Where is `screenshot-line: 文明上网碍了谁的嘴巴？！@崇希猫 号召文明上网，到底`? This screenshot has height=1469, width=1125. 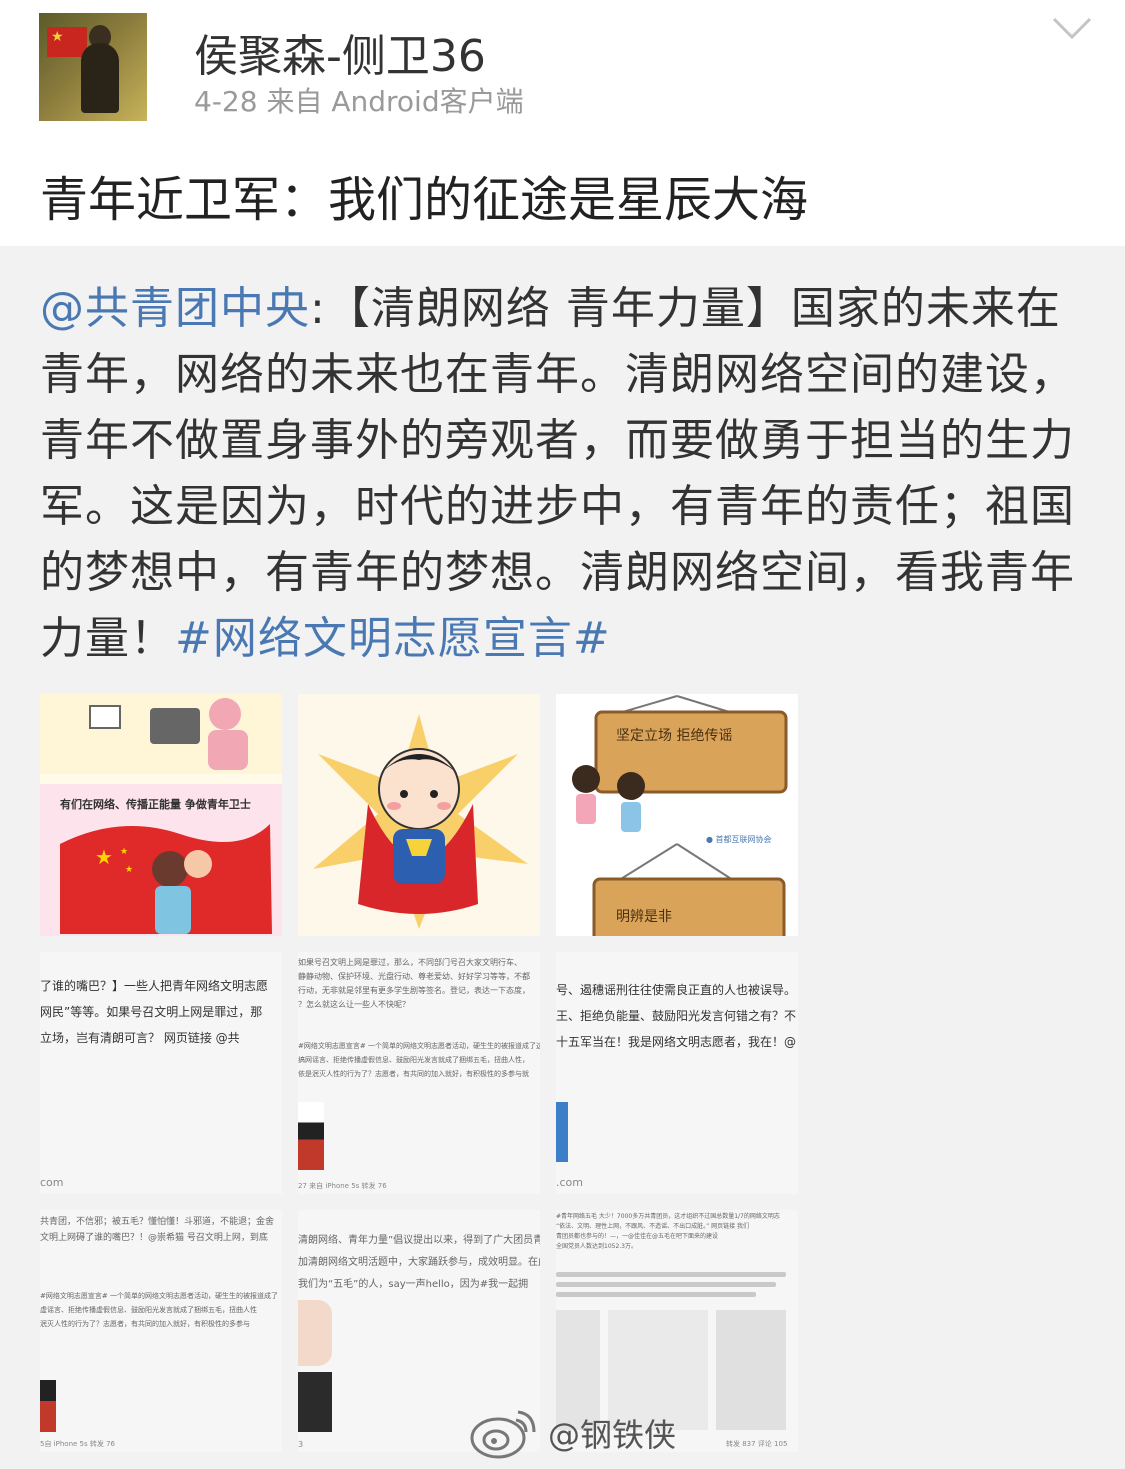
screenshot-line: 文明上网碍了谁的嘴巴？！@崇希猫 号召文明上网，到底 is located at coordinates (154, 1238).